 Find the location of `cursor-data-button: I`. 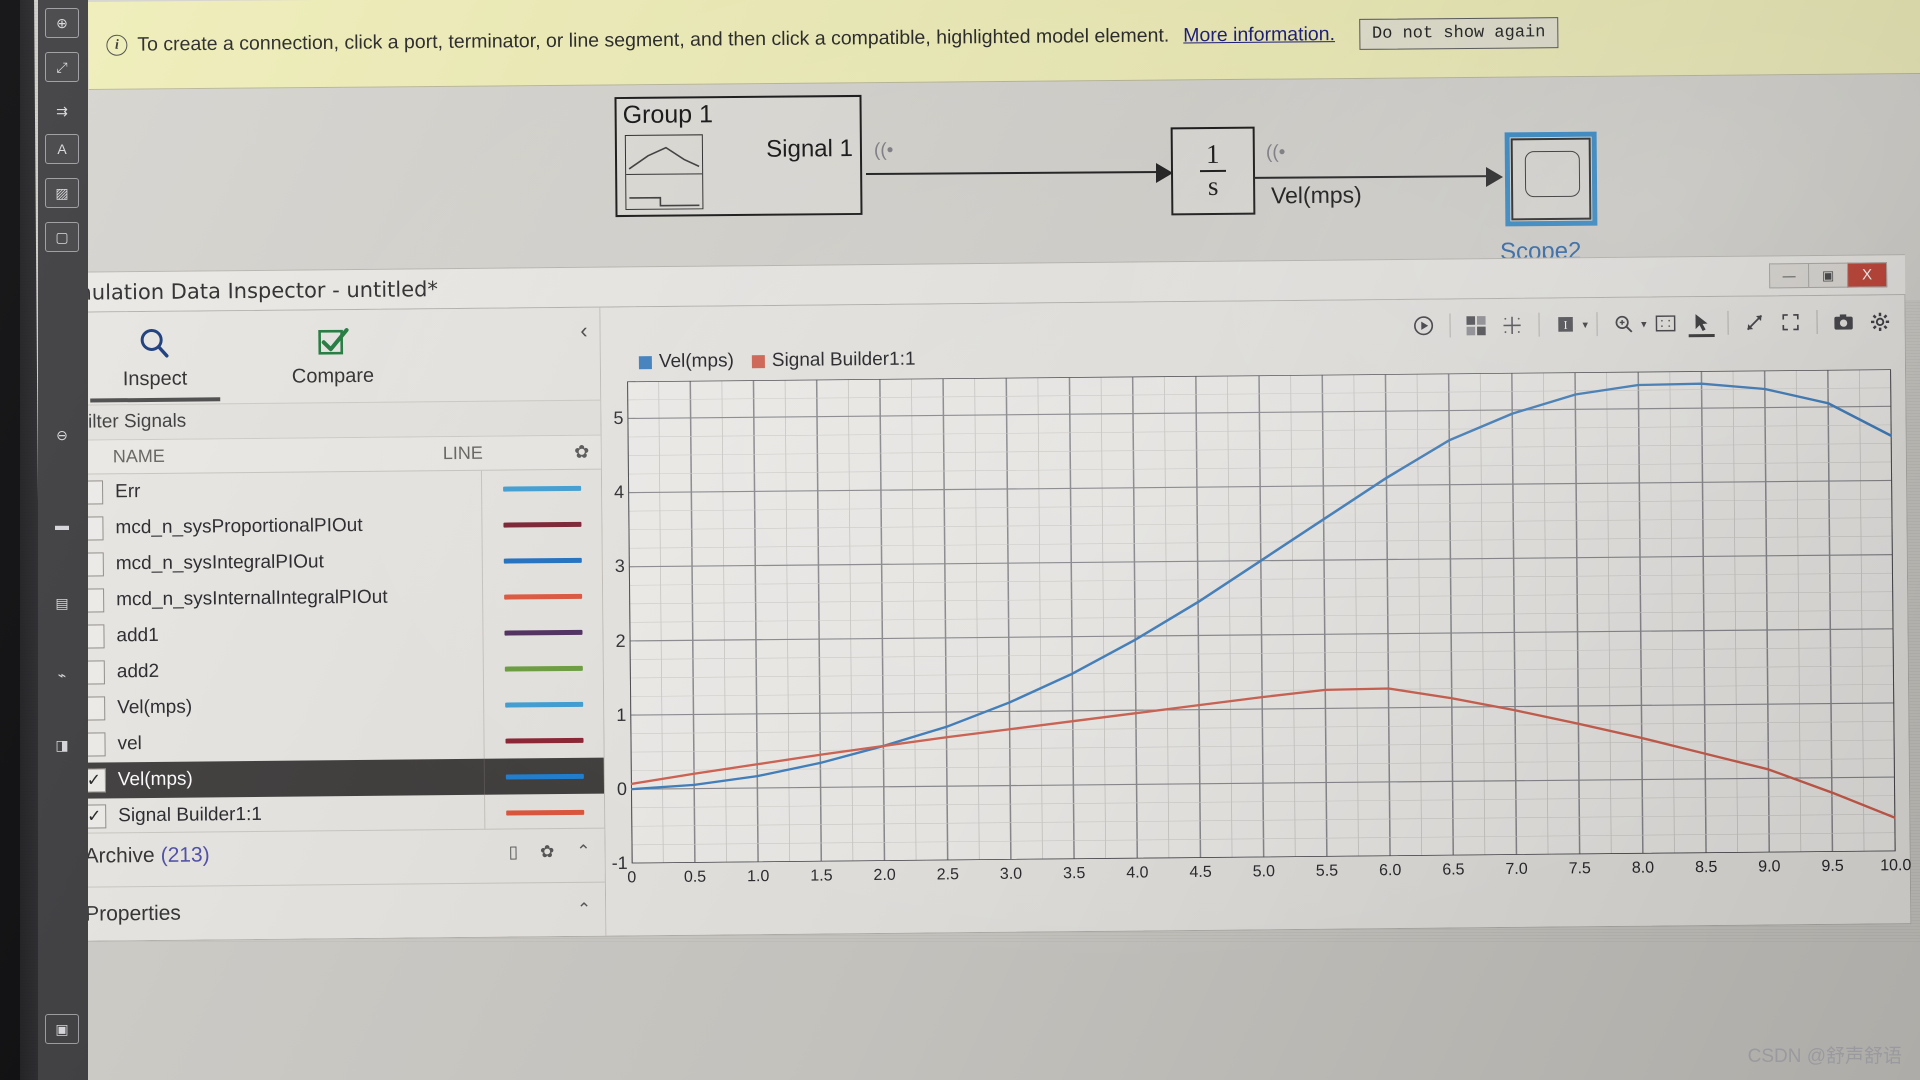

cursor-data-button: I is located at coordinates (1565, 324).